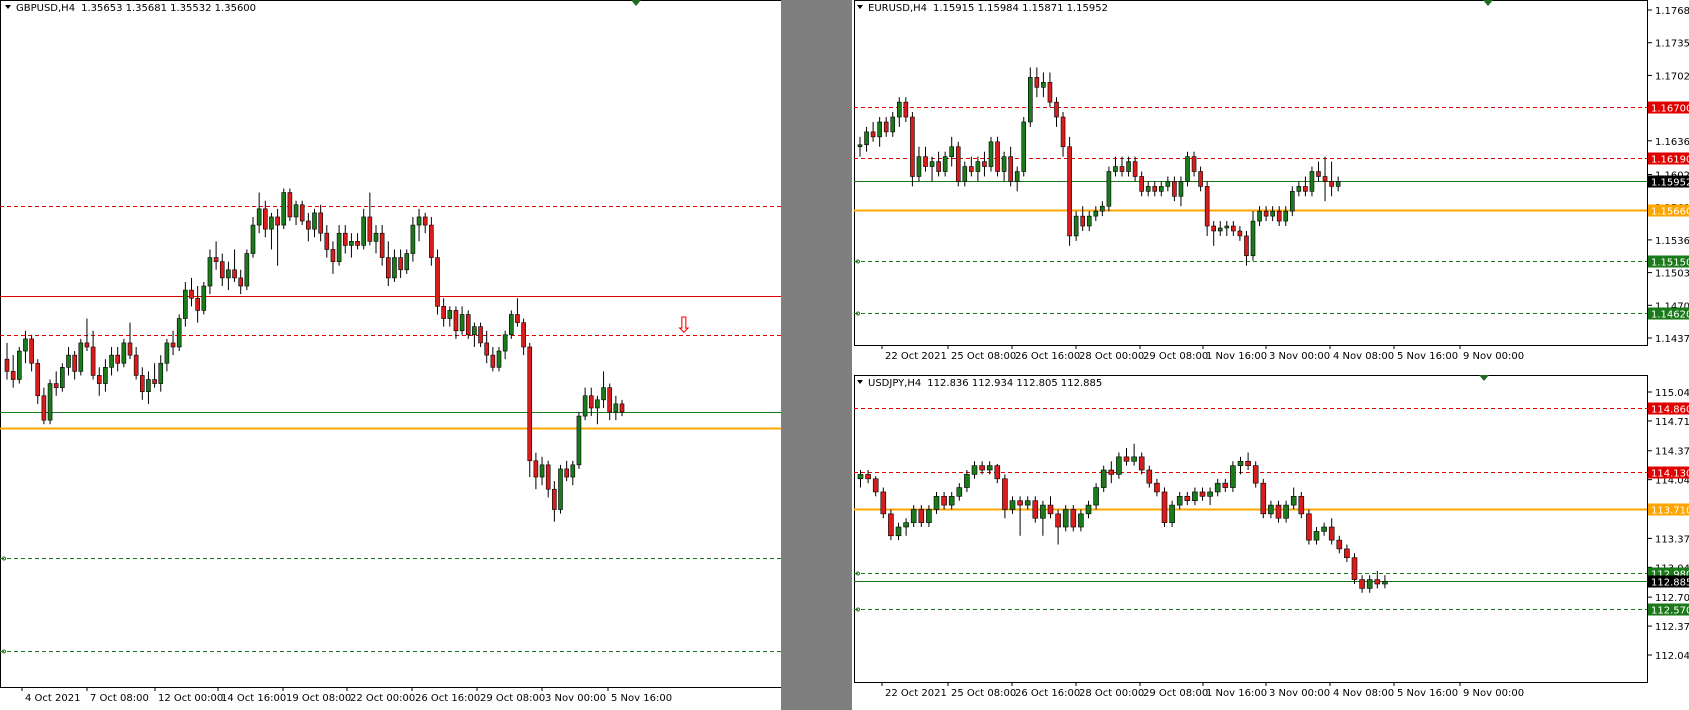 Image resolution: width=1689 pixels, height=710 pixels. What do you see at coordinates (641, 698) in the screenshot?
I see `time-axis-label: 5 Nov 16:00` at bounding box center [641, 698].